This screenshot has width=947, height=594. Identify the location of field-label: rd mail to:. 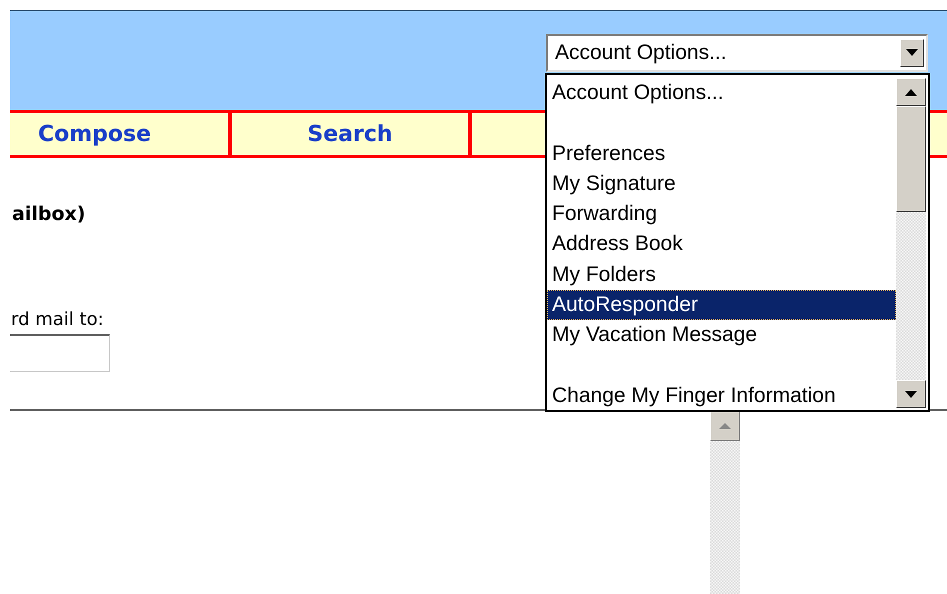
(57, 319).